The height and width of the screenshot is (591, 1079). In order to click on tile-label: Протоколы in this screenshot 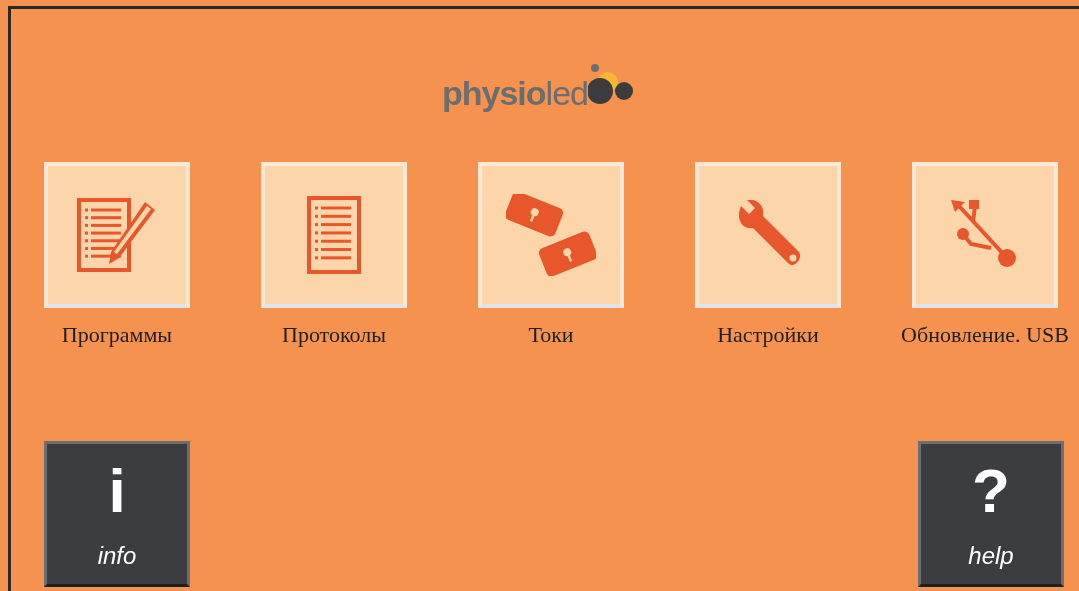, I will do `click(334, 335)`.